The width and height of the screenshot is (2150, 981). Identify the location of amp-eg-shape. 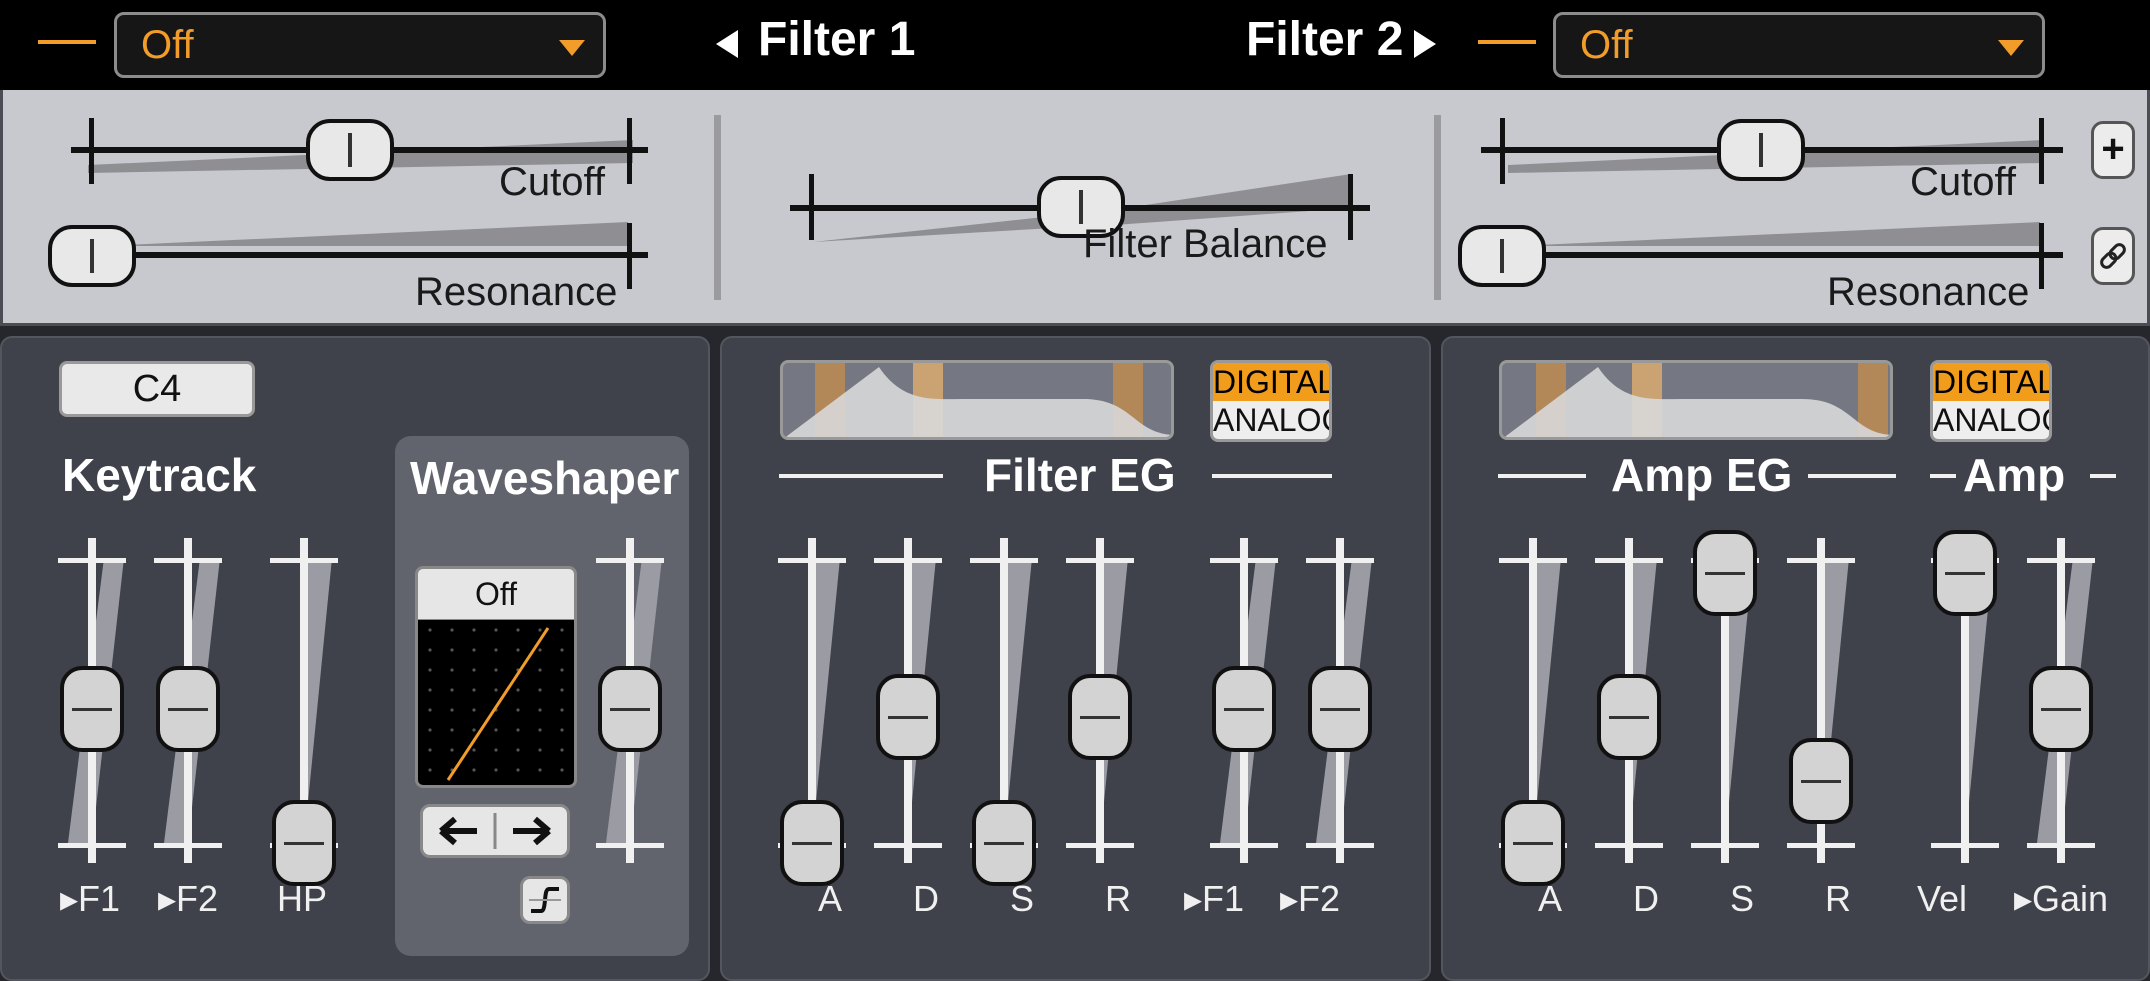
(1697, 400).